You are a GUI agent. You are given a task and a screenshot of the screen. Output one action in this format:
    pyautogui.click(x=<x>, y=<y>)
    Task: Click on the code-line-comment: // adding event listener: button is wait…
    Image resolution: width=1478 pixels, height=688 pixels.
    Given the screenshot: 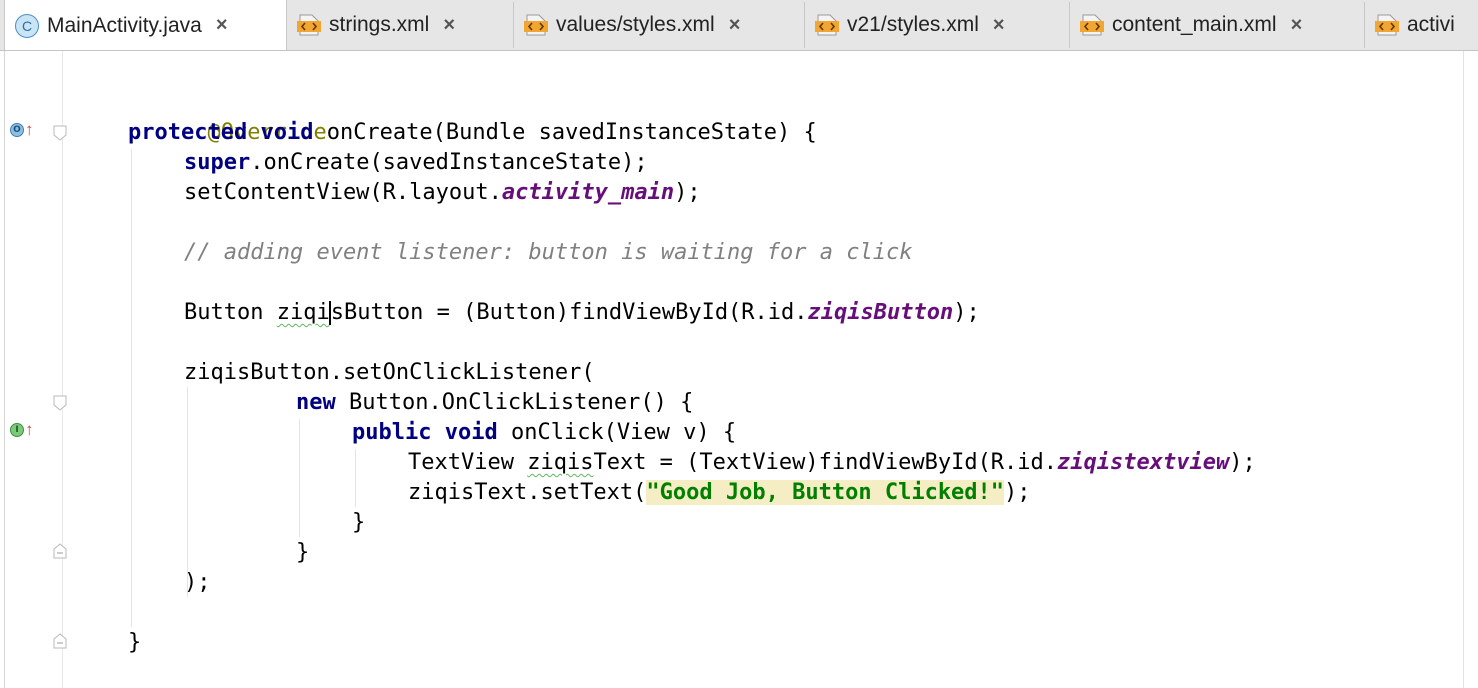 What is the action you would take?
    pyautogui.click(x=548, y=253)
    